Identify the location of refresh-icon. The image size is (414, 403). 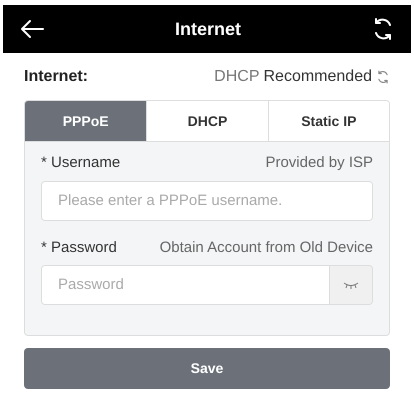
(383, 77).